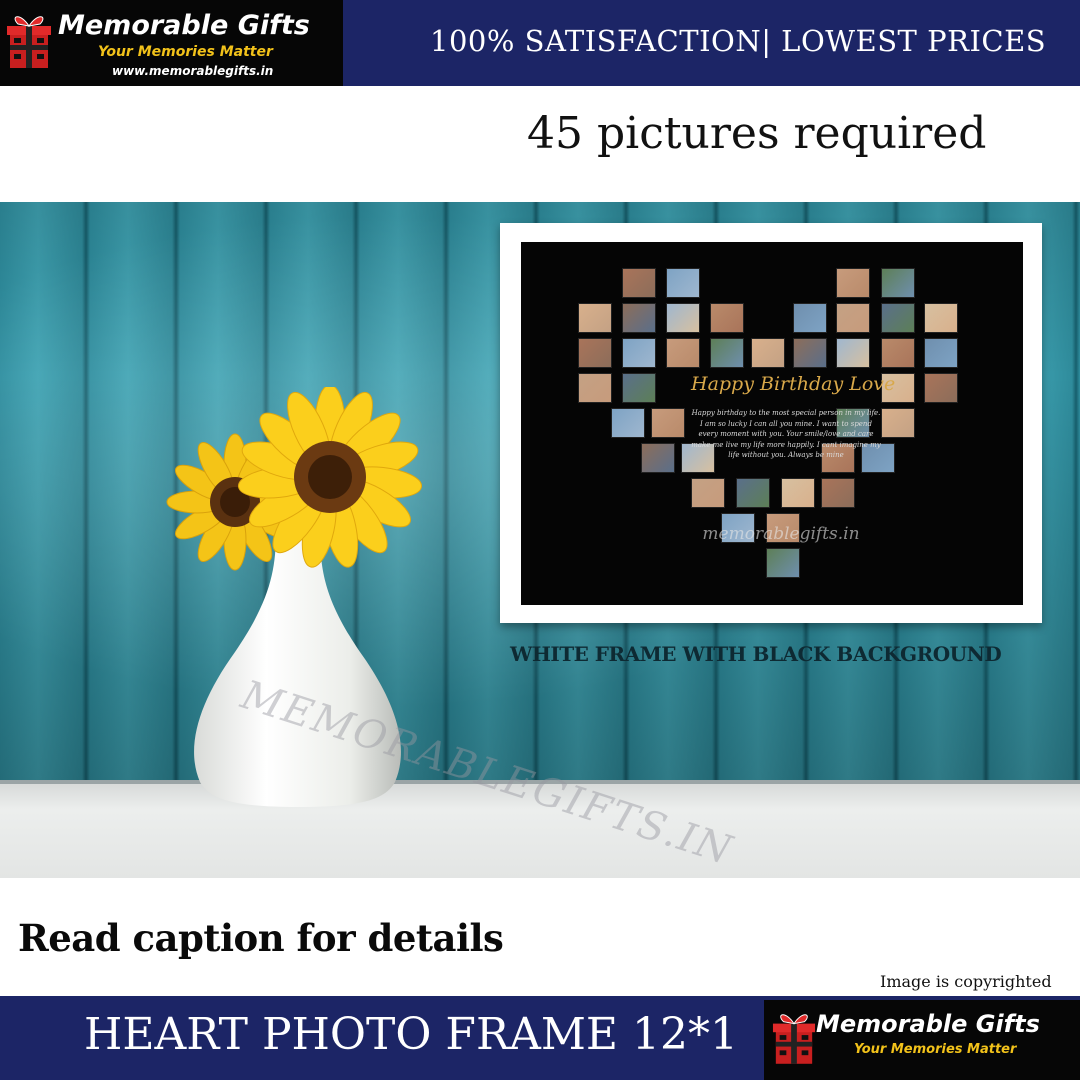  What do you see at coordinates (294, 479) in the screenshot?
I see `sunflower-illustration` at bounding box center [294, 479].